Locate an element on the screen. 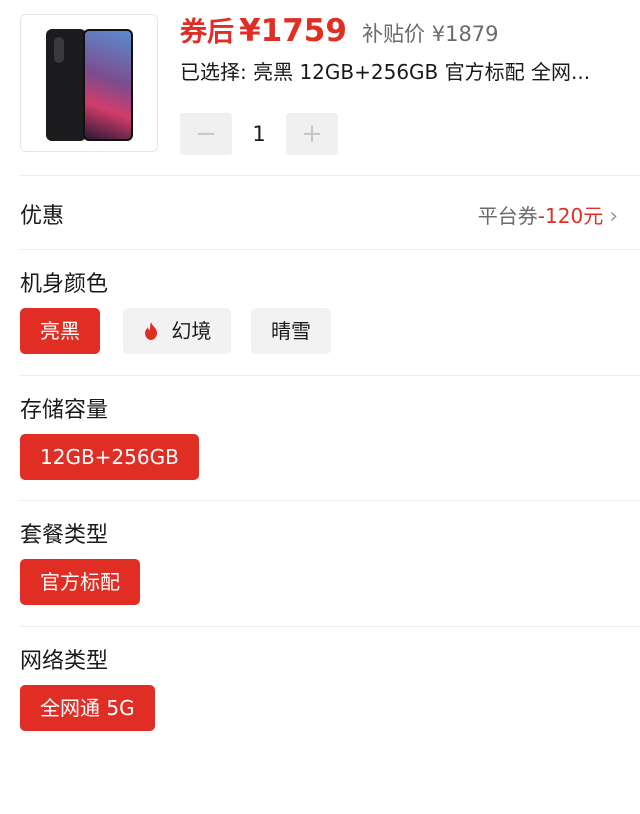  package-section-title: 套餐类型 is located at coordinates (64, 535).